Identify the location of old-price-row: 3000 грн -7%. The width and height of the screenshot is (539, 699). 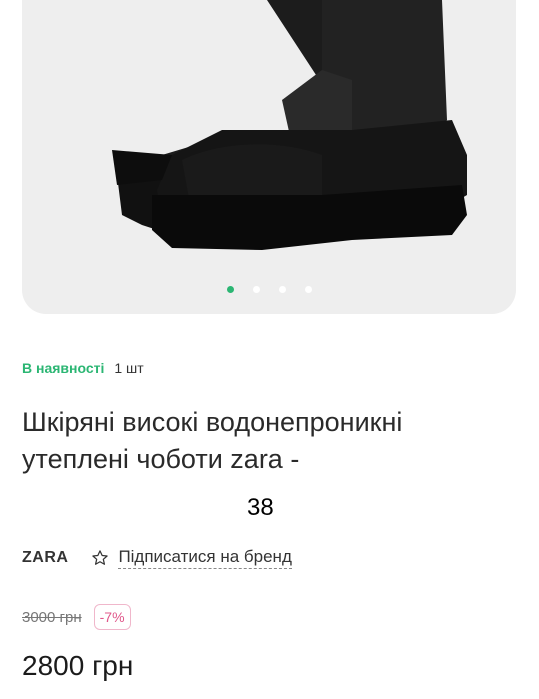
(76, 617).